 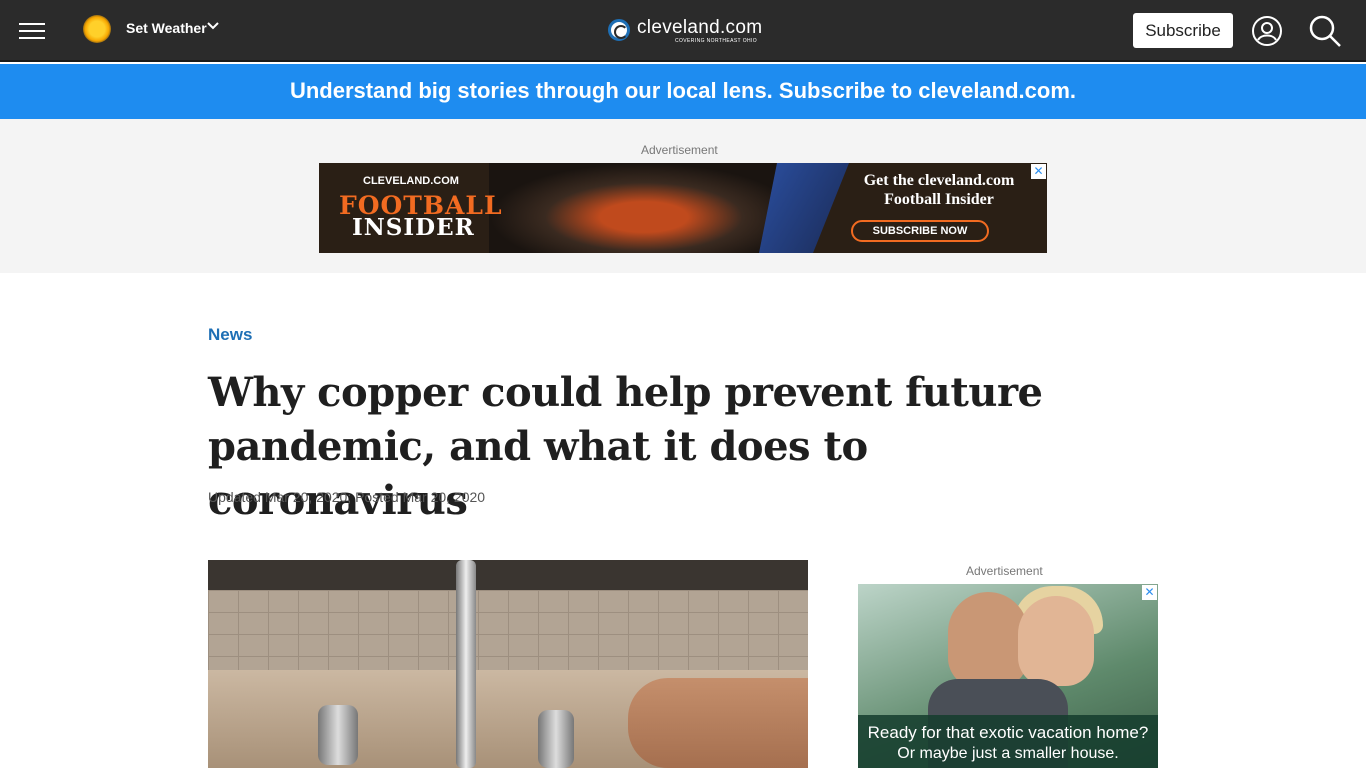 What do you see at coordinates (988, 640) in the screenshot?
I see `side-ad-man` at bounding box center [988, 640].